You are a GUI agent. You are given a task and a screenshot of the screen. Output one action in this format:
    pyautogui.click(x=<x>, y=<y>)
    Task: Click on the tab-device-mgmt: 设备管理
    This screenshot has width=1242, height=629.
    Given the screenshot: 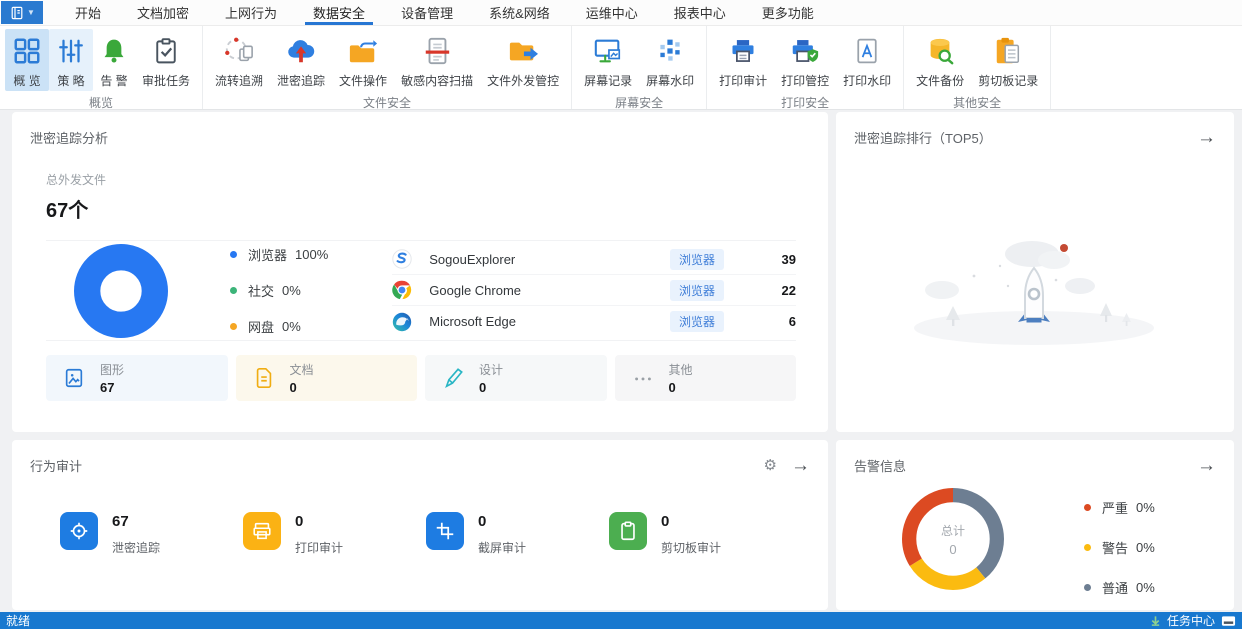 What is the action you would take?
    pyautogui.click(x=427, y=12)
    